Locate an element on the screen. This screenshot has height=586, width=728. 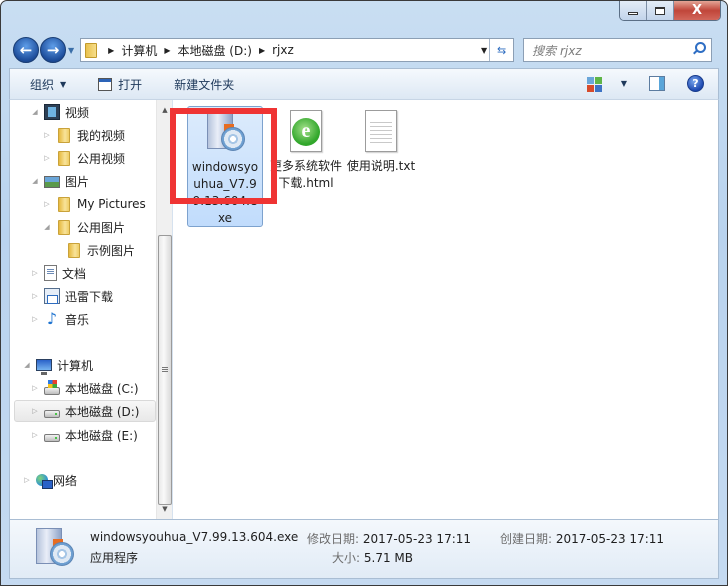
forward-button: → is located at coordinates (53, 50).